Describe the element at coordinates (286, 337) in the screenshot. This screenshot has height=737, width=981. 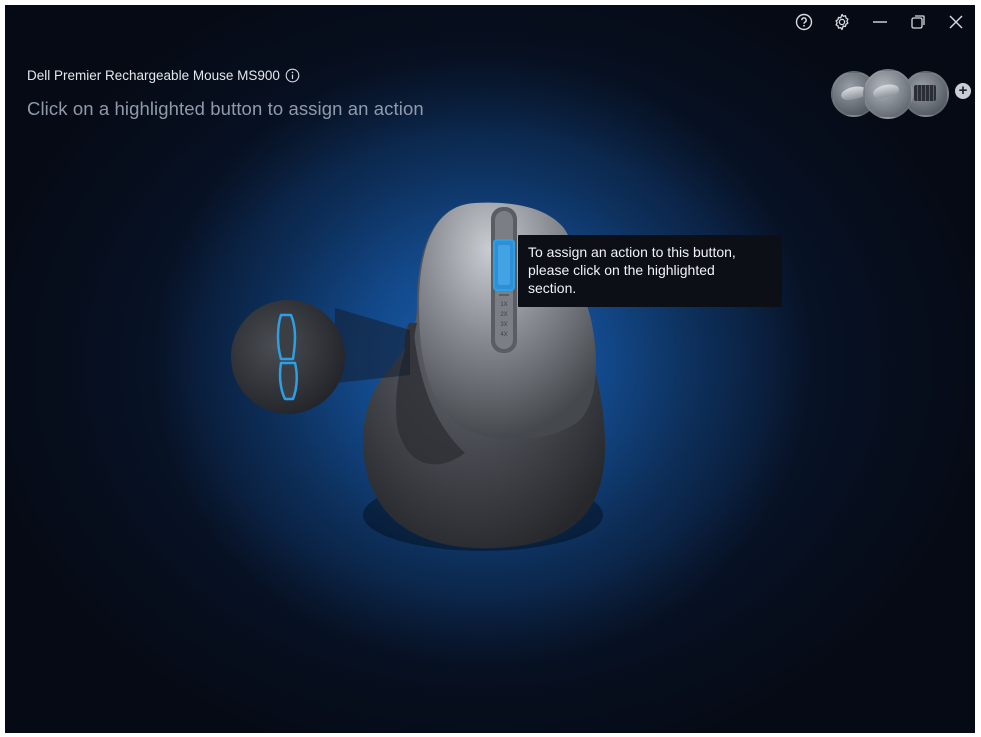
I see `side-button-forward` at that location.